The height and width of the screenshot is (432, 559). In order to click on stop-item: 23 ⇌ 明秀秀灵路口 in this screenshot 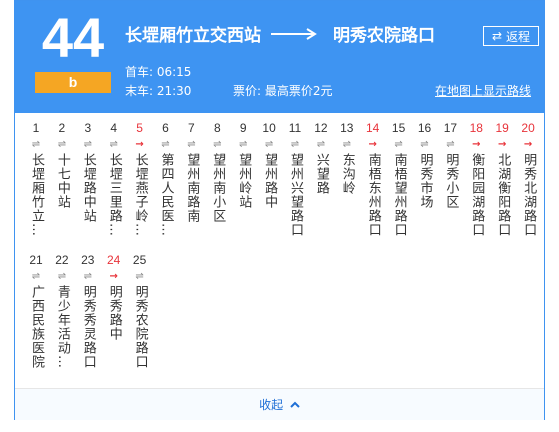, I will do `click(88, 310)`.